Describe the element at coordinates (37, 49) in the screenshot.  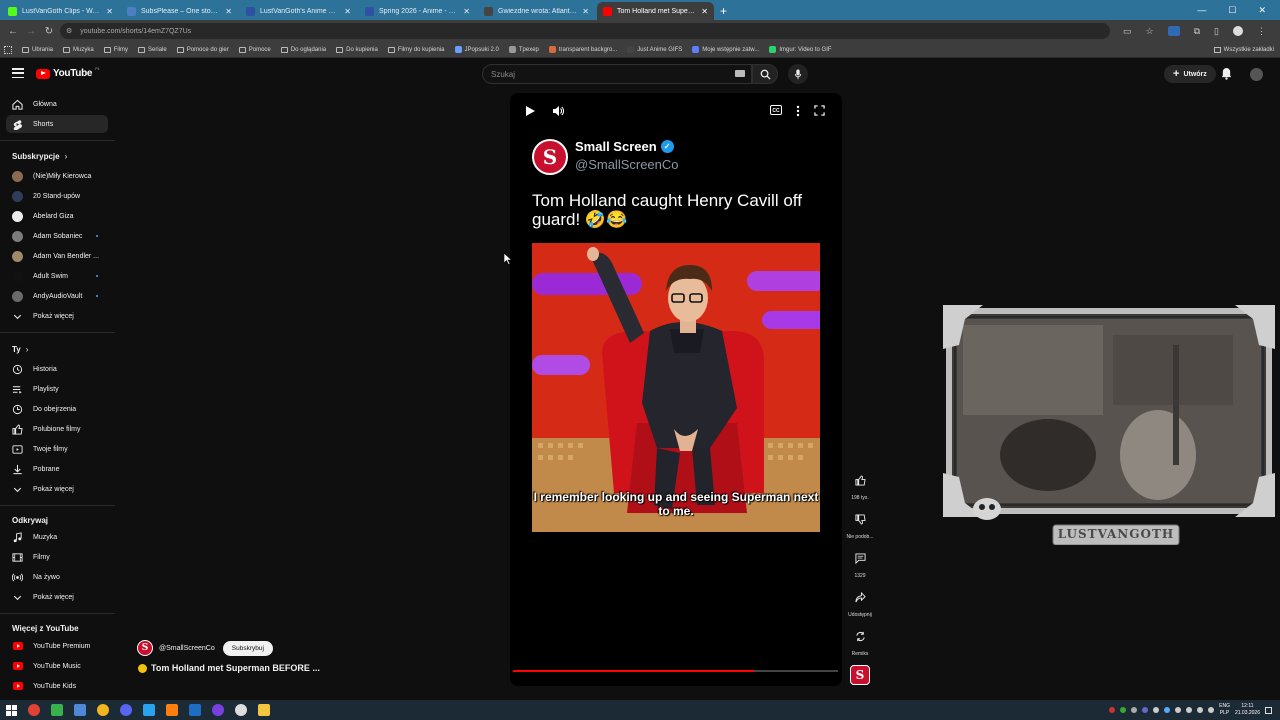
I see `bookmark-item: Ubrania` at that location.